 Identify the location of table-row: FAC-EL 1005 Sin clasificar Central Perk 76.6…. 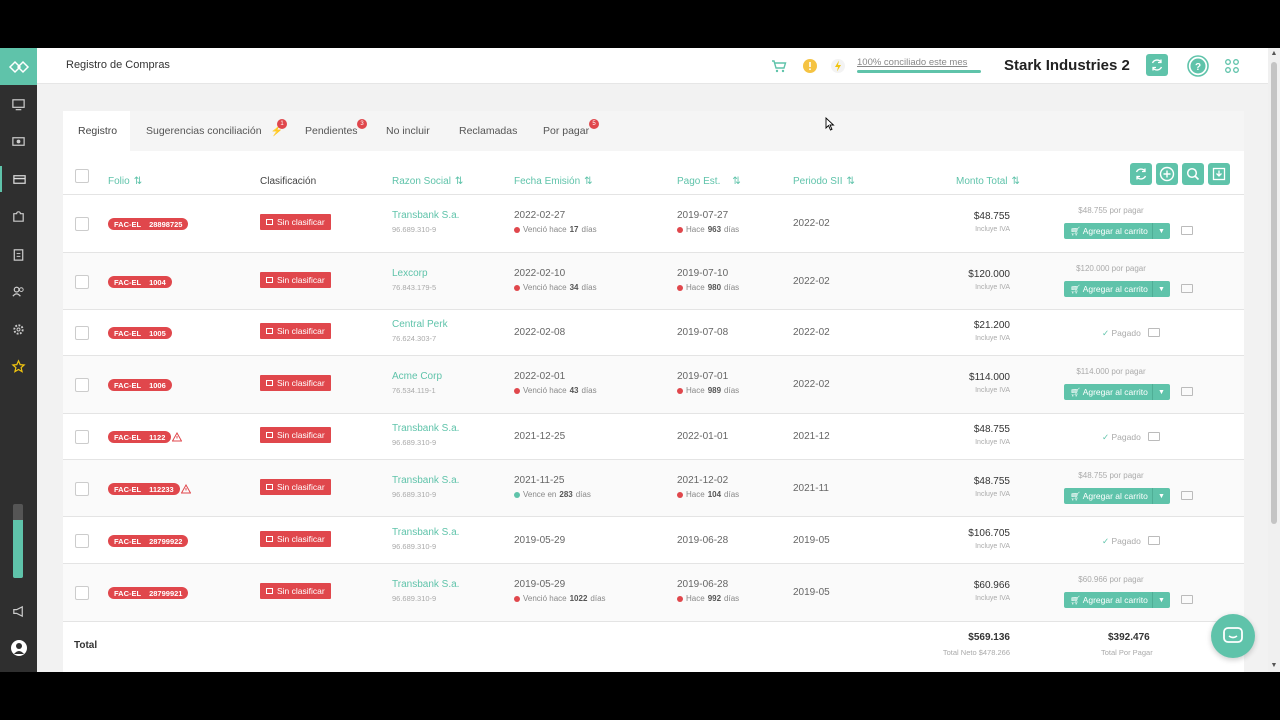
(653, 332).